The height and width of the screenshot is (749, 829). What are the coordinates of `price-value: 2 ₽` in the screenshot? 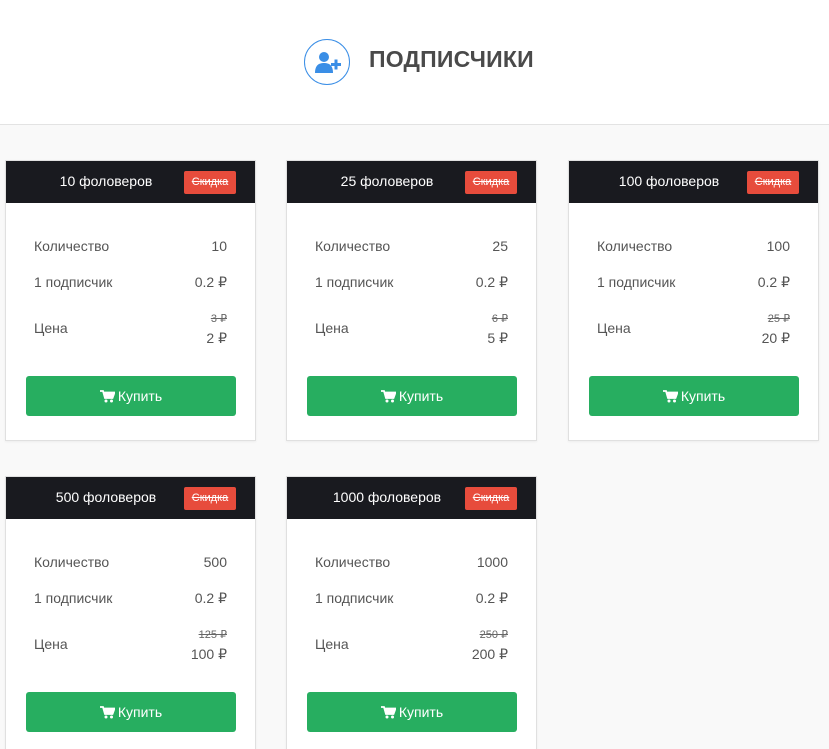 It's located at (216, 338).